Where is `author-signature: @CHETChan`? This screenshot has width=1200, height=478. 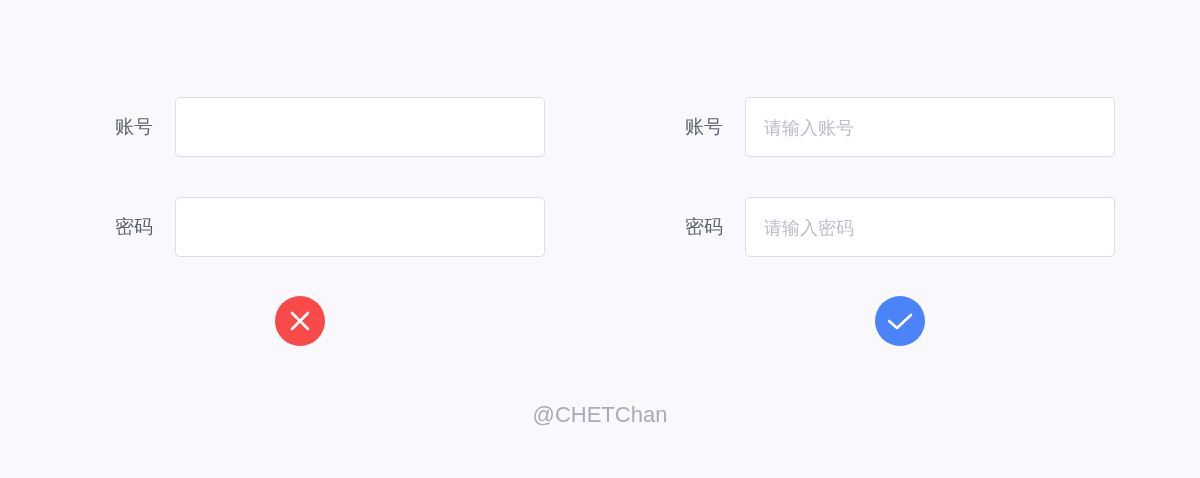
author-signature: @CHETChan is located at coordinates (600, 415).